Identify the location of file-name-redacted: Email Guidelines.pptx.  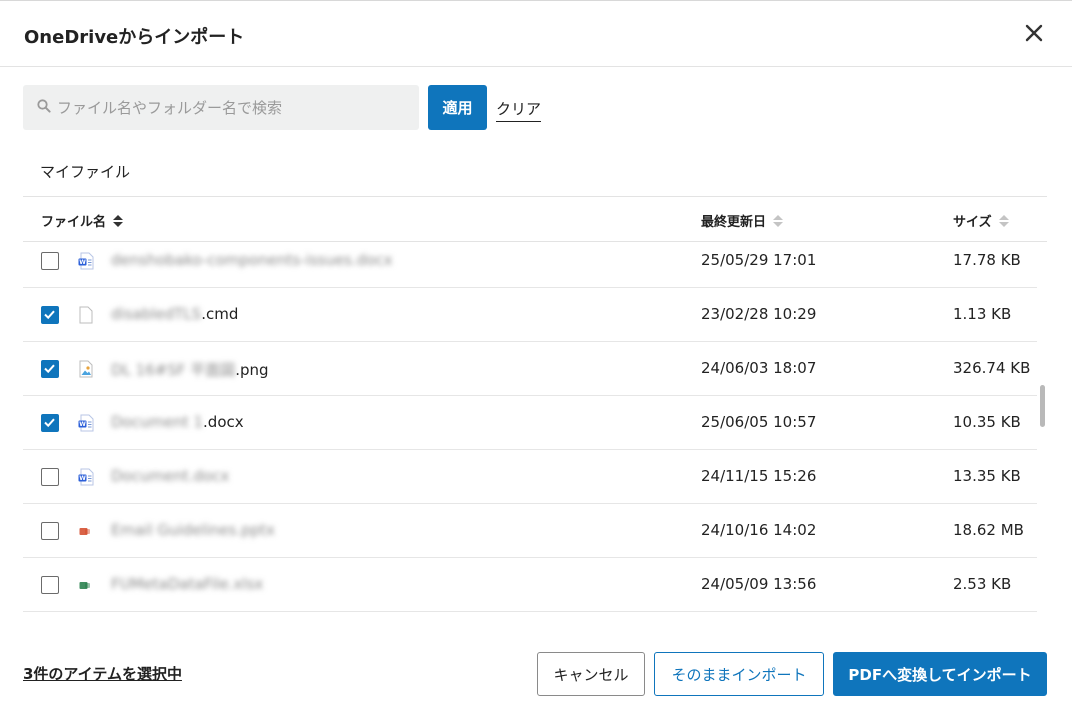
(193, 530).